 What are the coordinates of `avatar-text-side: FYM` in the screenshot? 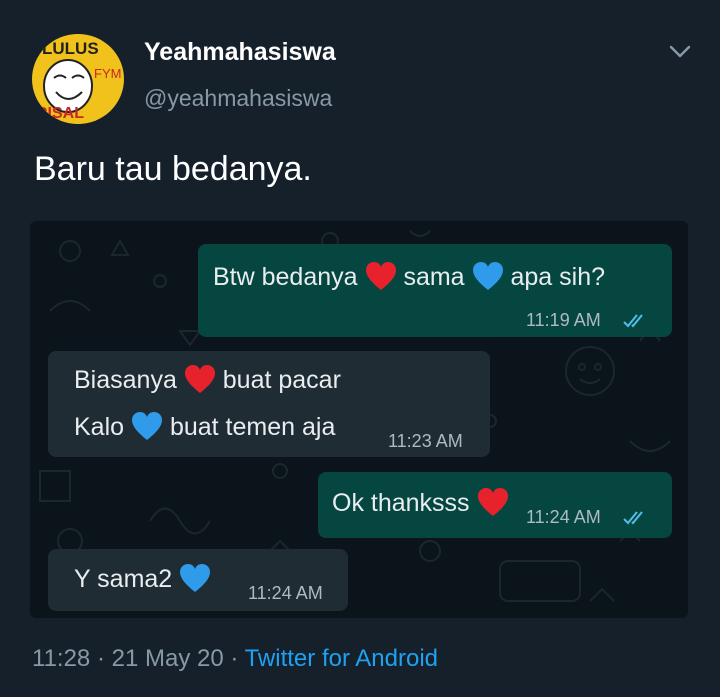 It's located at (107, 73).